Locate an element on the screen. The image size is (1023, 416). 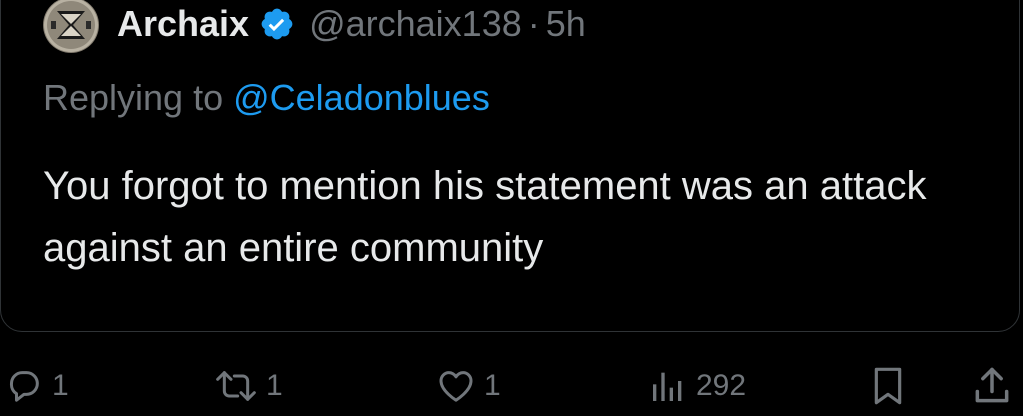
retweet-icon is located at coordinates (236, 386).